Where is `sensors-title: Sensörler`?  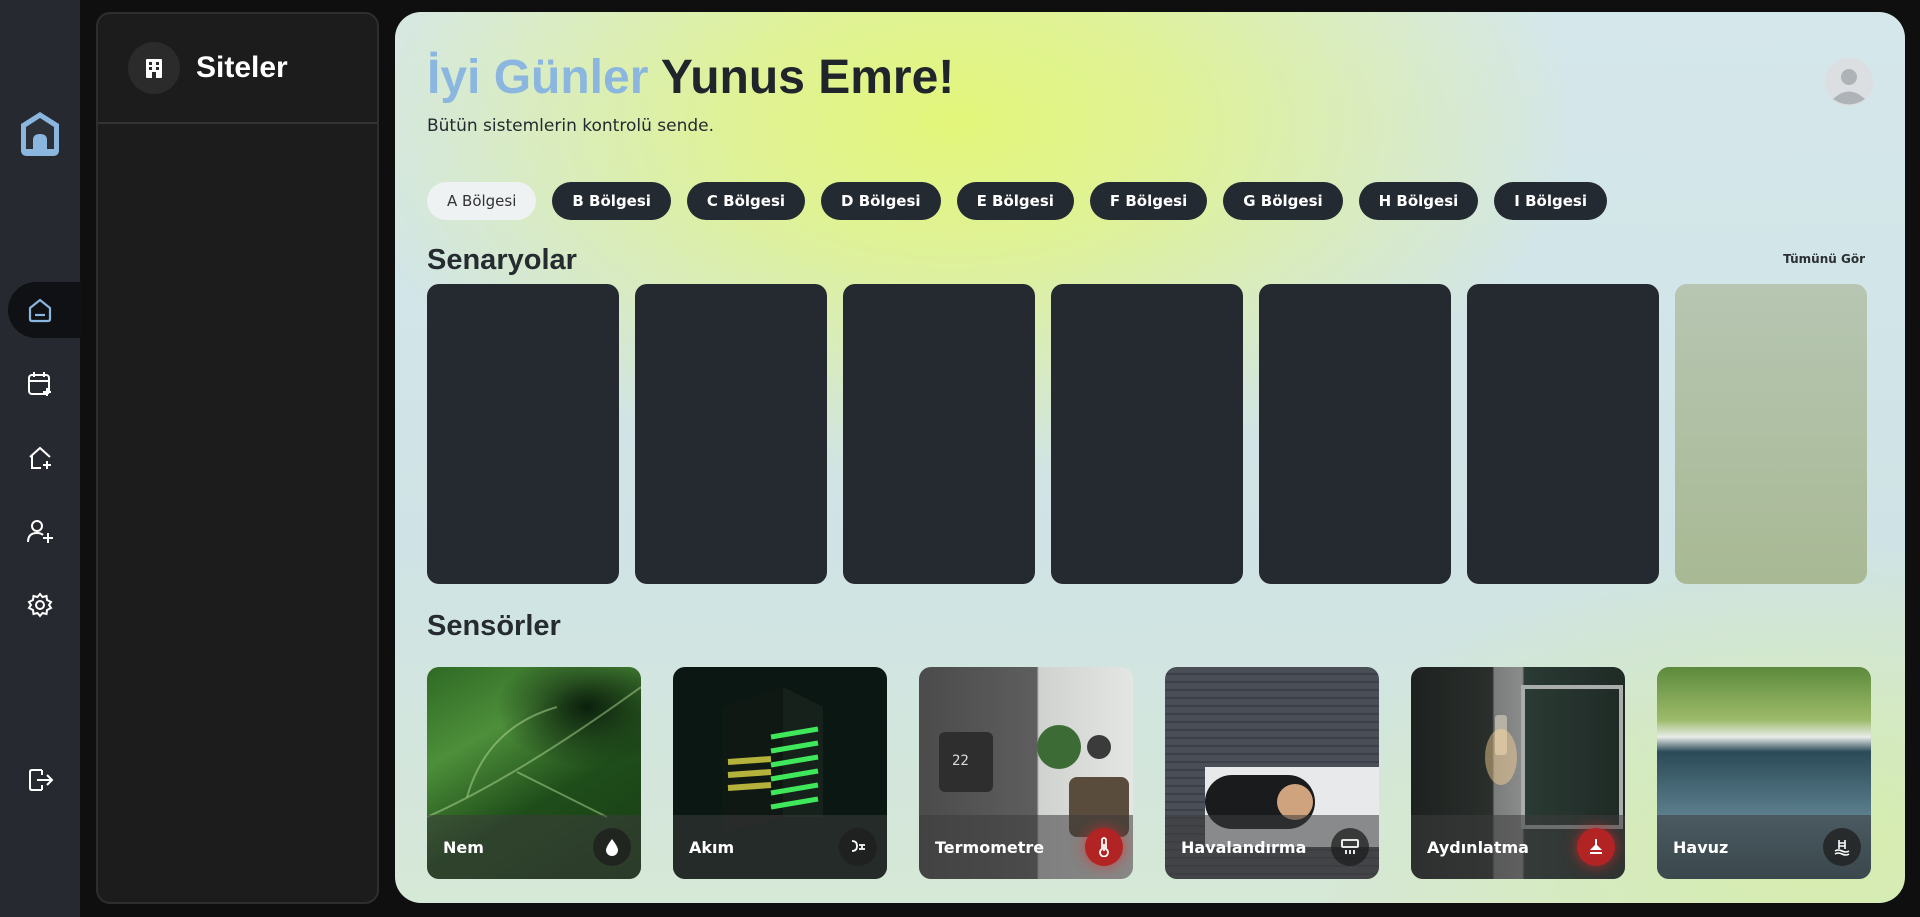
sensors-title: Sensörler is located at coordinates (494, 626).